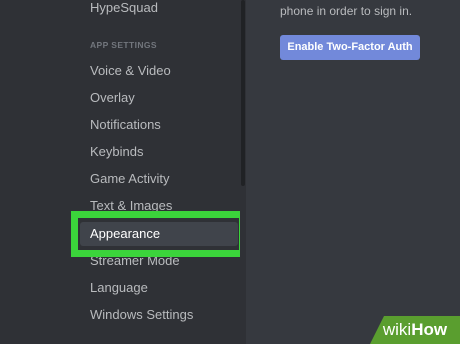 The height and width of the screenshot is (344, 460). Describe the element at coordinates (159, 71) in the screenshot. I see `sidebar-item-voice-video: Voice & Video` at that location.